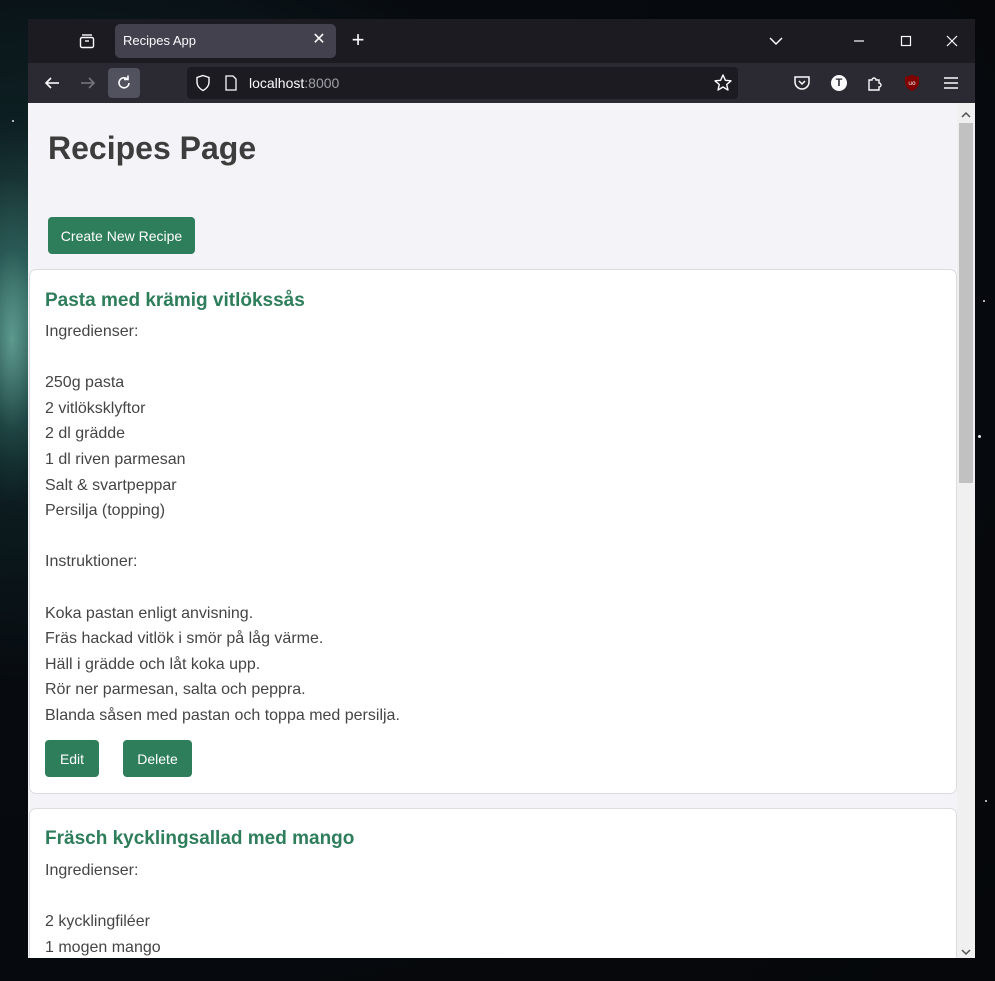 The width and height of the screenshot is (995, 981). Describe the element at coordinates (951, 83) in the screenshot. I see `hamburger-menu-icon` at that location.